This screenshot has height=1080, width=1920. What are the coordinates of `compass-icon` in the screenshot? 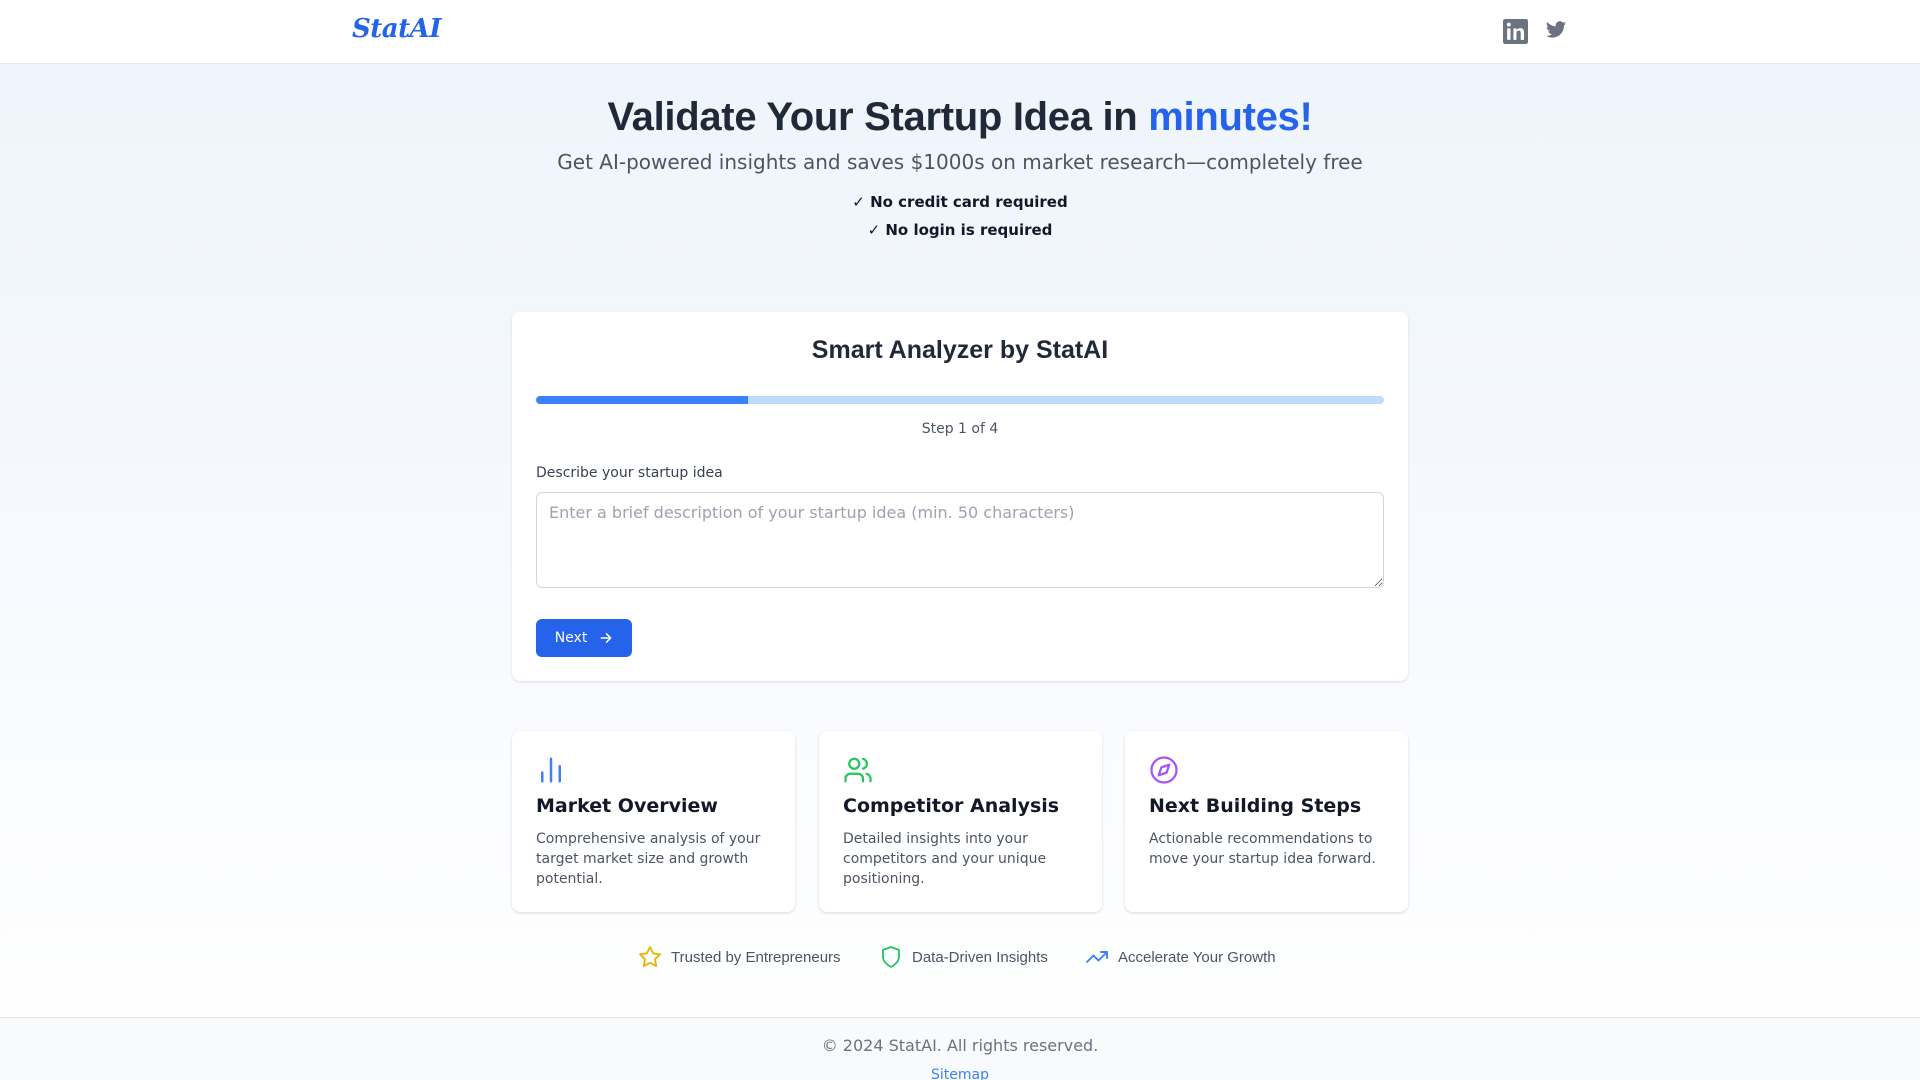 It's located at (1164, 770).